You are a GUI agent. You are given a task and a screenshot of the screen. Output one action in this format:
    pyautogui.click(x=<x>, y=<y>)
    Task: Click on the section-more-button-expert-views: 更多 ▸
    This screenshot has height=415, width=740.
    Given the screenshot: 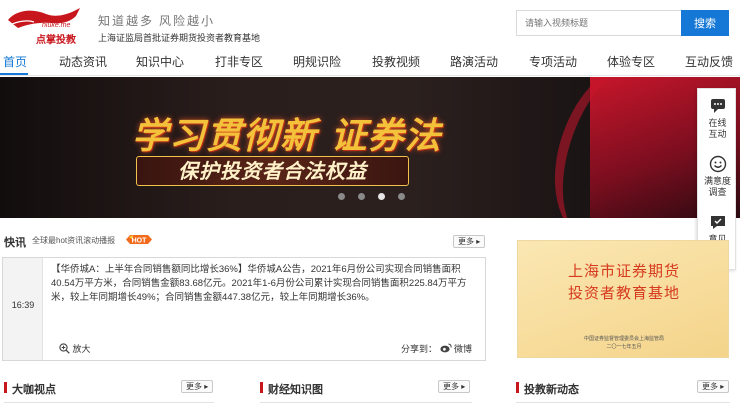 What is the action you would take?
    pyautogui.click(x=197, y=386)
    